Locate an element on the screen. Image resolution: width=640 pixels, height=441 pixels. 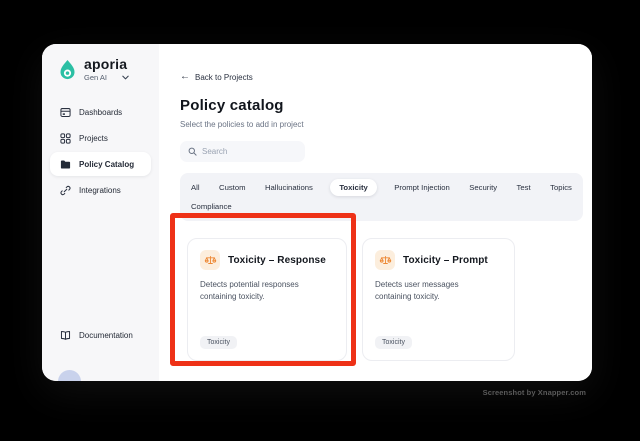
tab-prompt-injection: Prompt Injection is located at coordinates (422, 187).